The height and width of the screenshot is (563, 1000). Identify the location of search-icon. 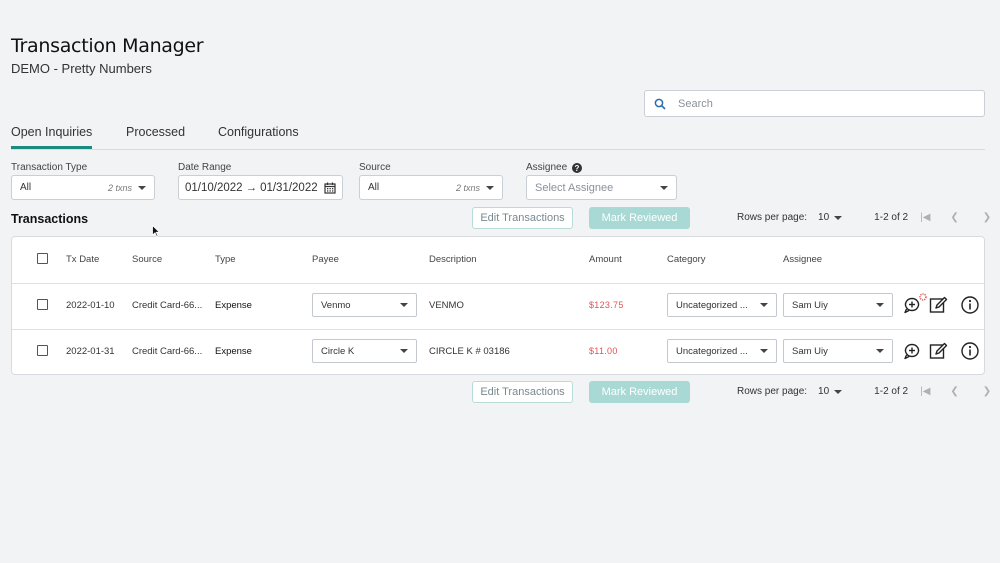
(660, 104).